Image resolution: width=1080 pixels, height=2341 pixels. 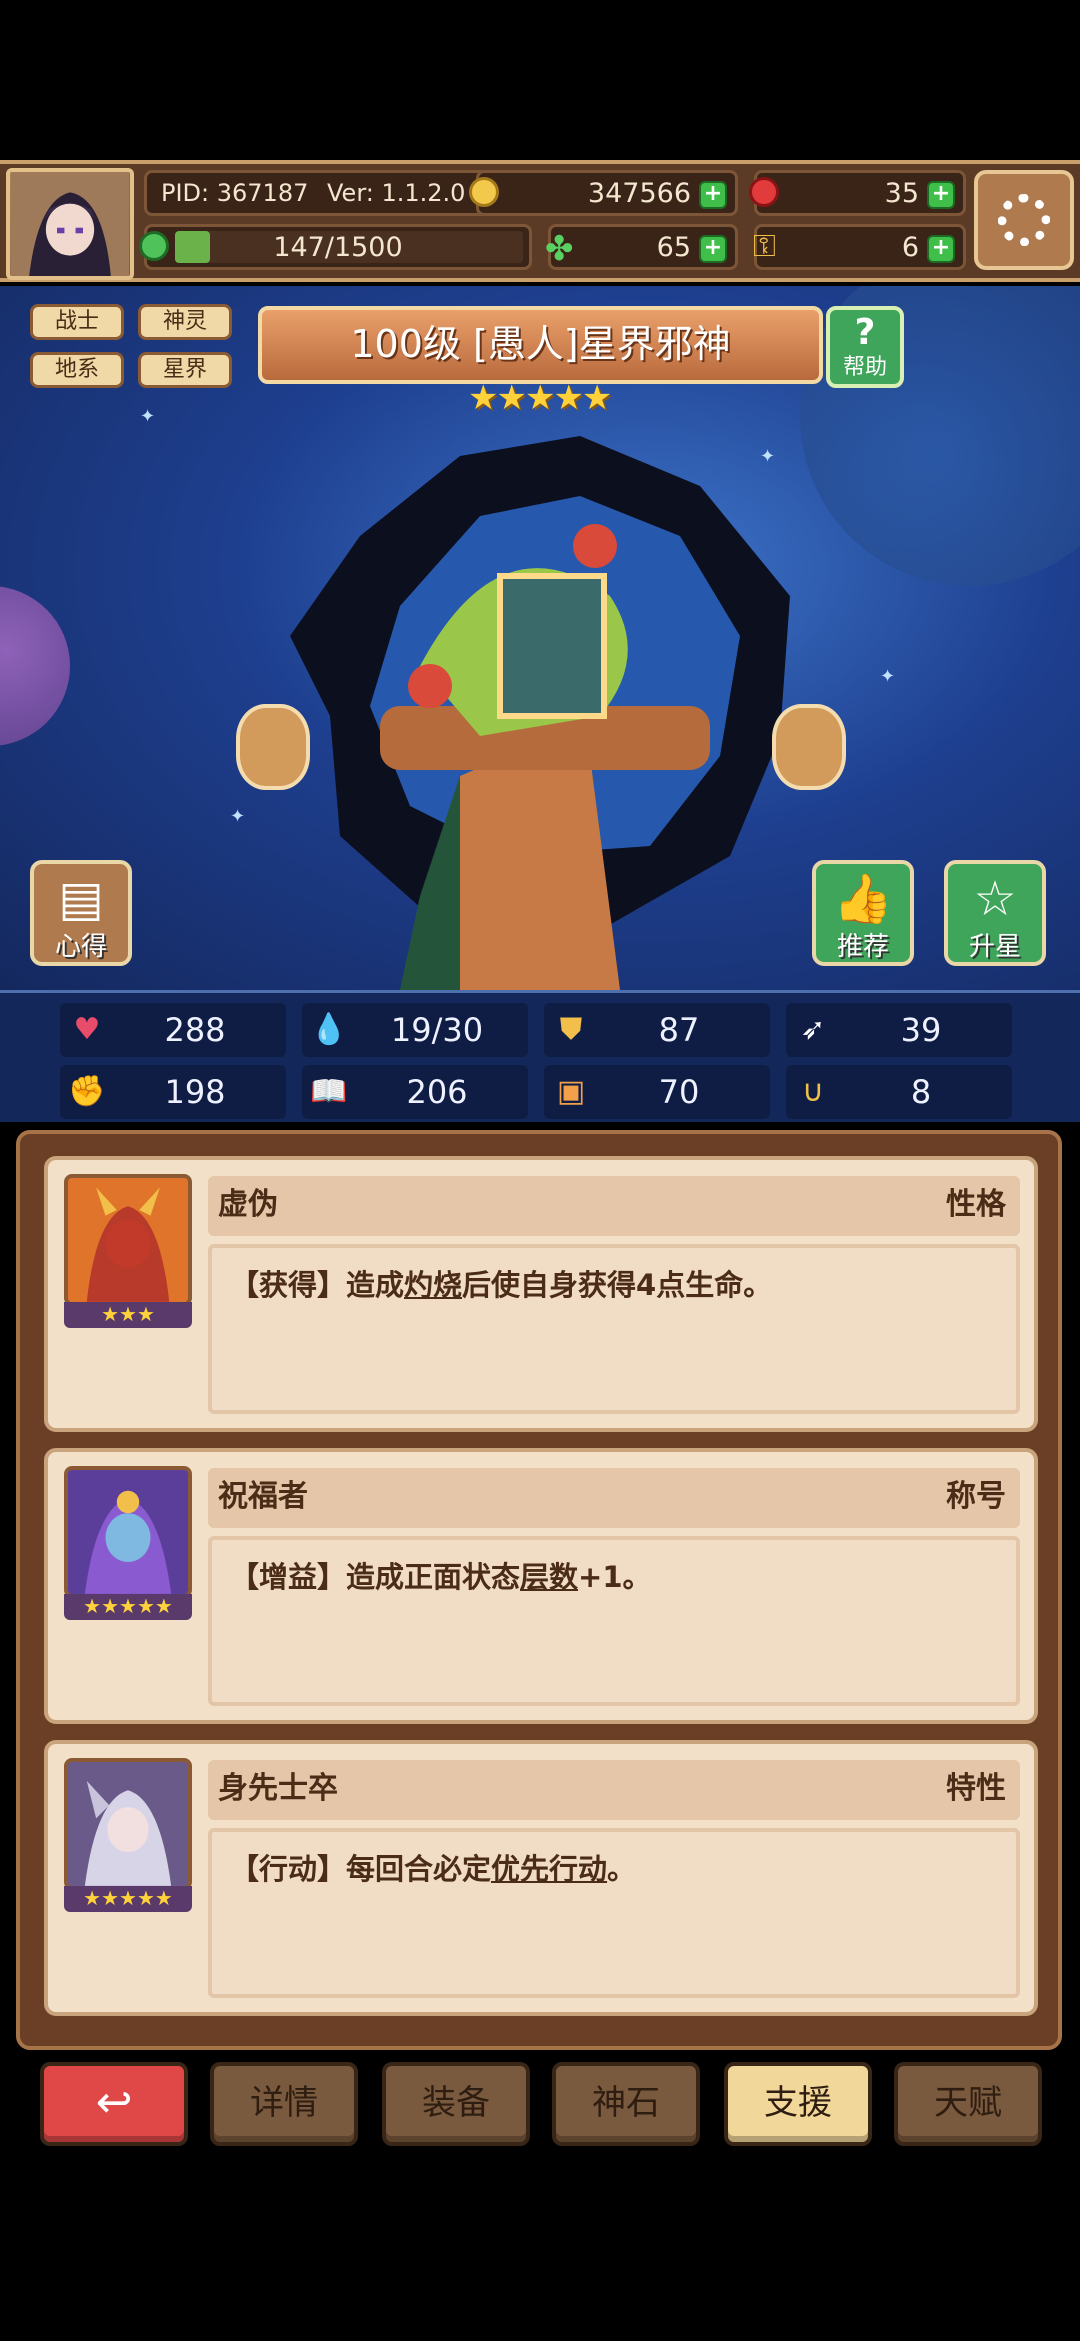 I want to click on support-card-title: ★★★★★ 祝福者 称号 【增益】造成正面状态层数+1。, so click(x=541, y=1586).